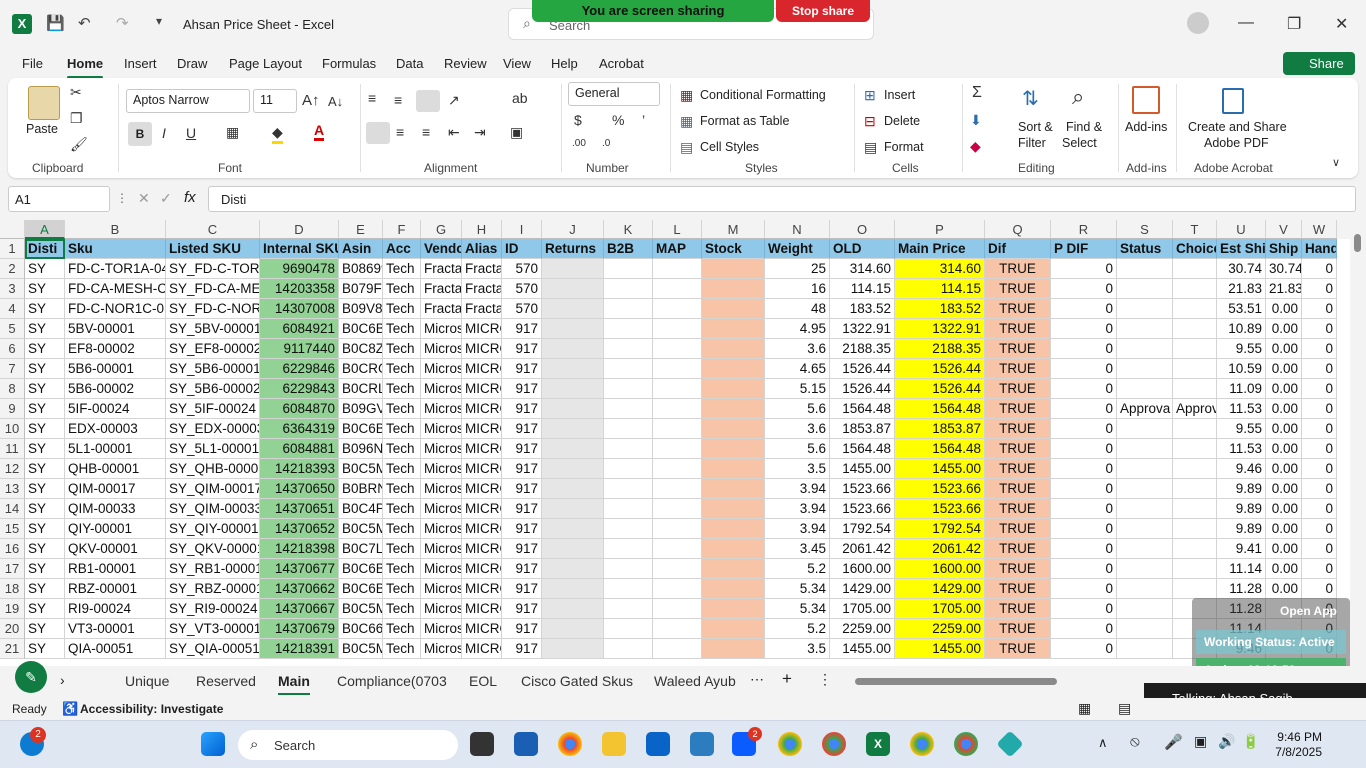 This screenshot has height=768, width=1366. I want to click on menu-acrobat: Acrobat, so click(621, 63).